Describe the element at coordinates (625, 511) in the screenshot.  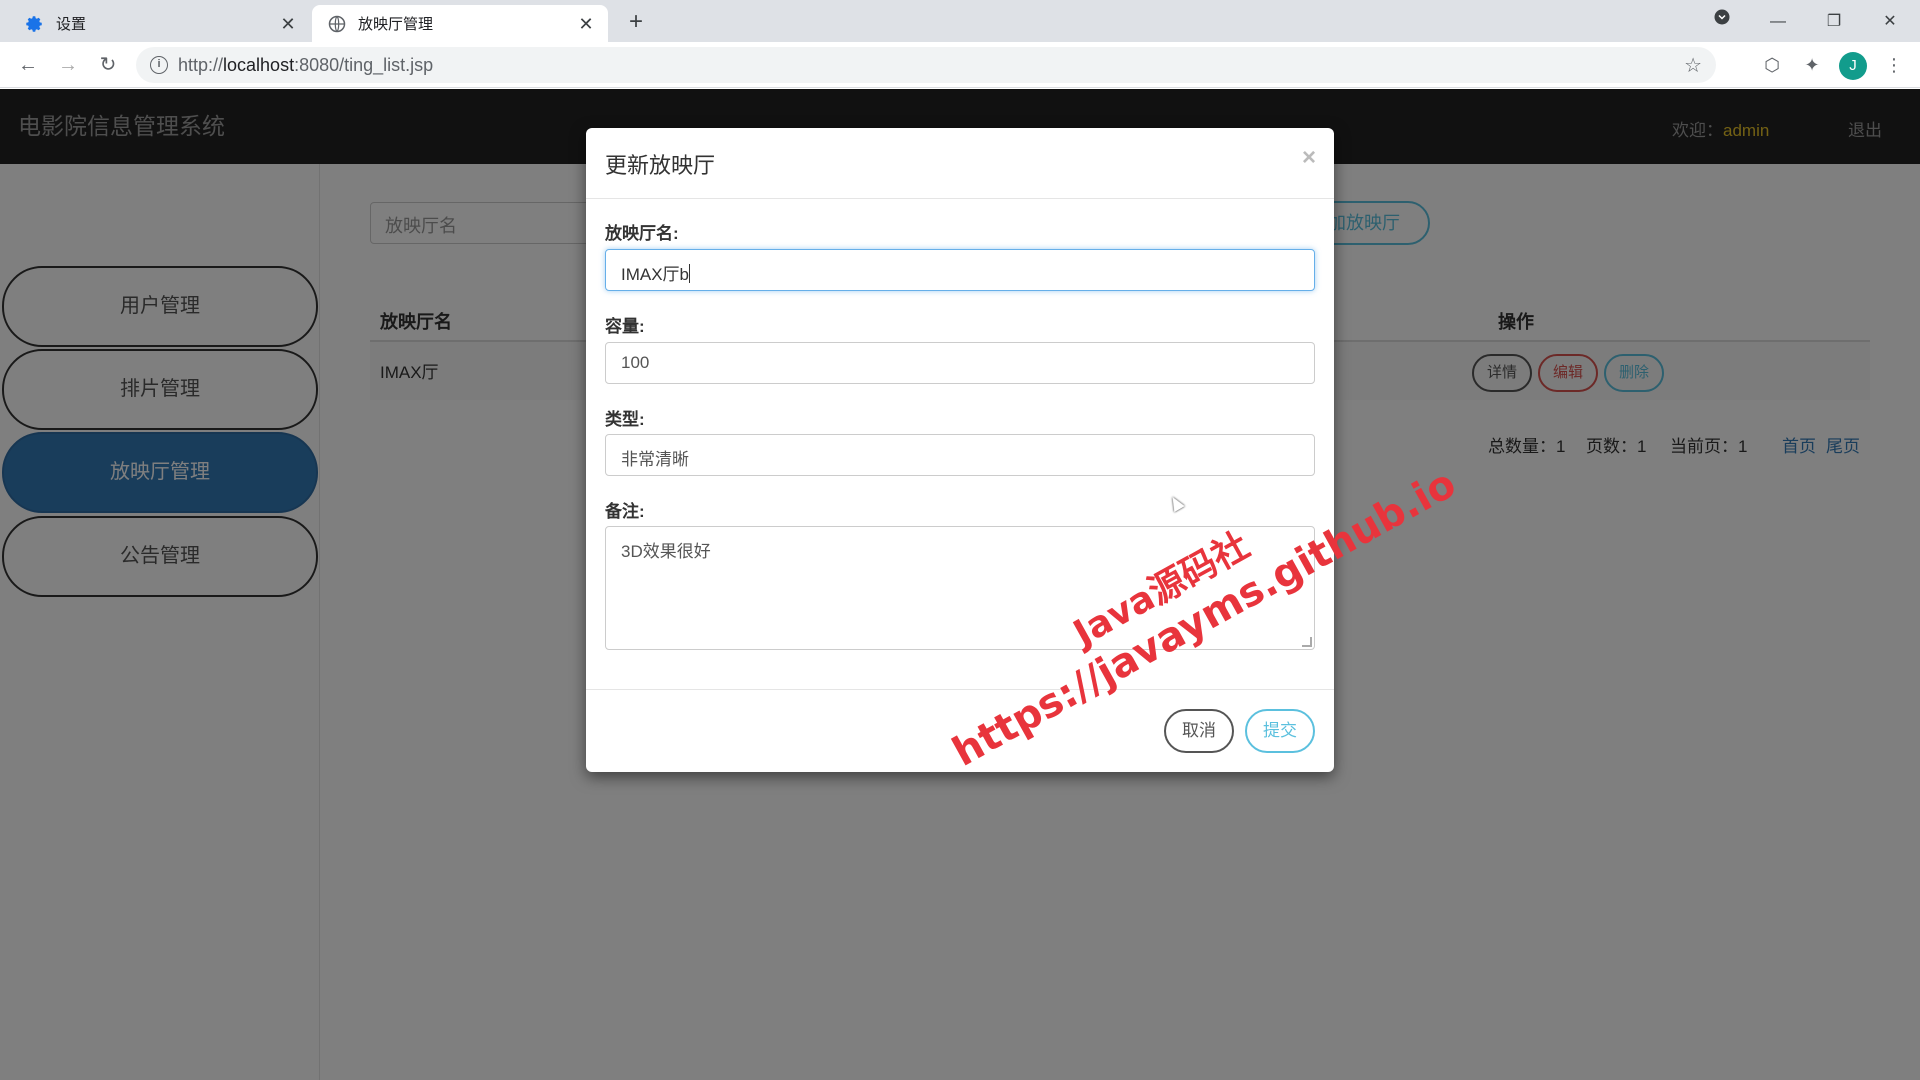
I see `remark-label: 备注:` at that location.